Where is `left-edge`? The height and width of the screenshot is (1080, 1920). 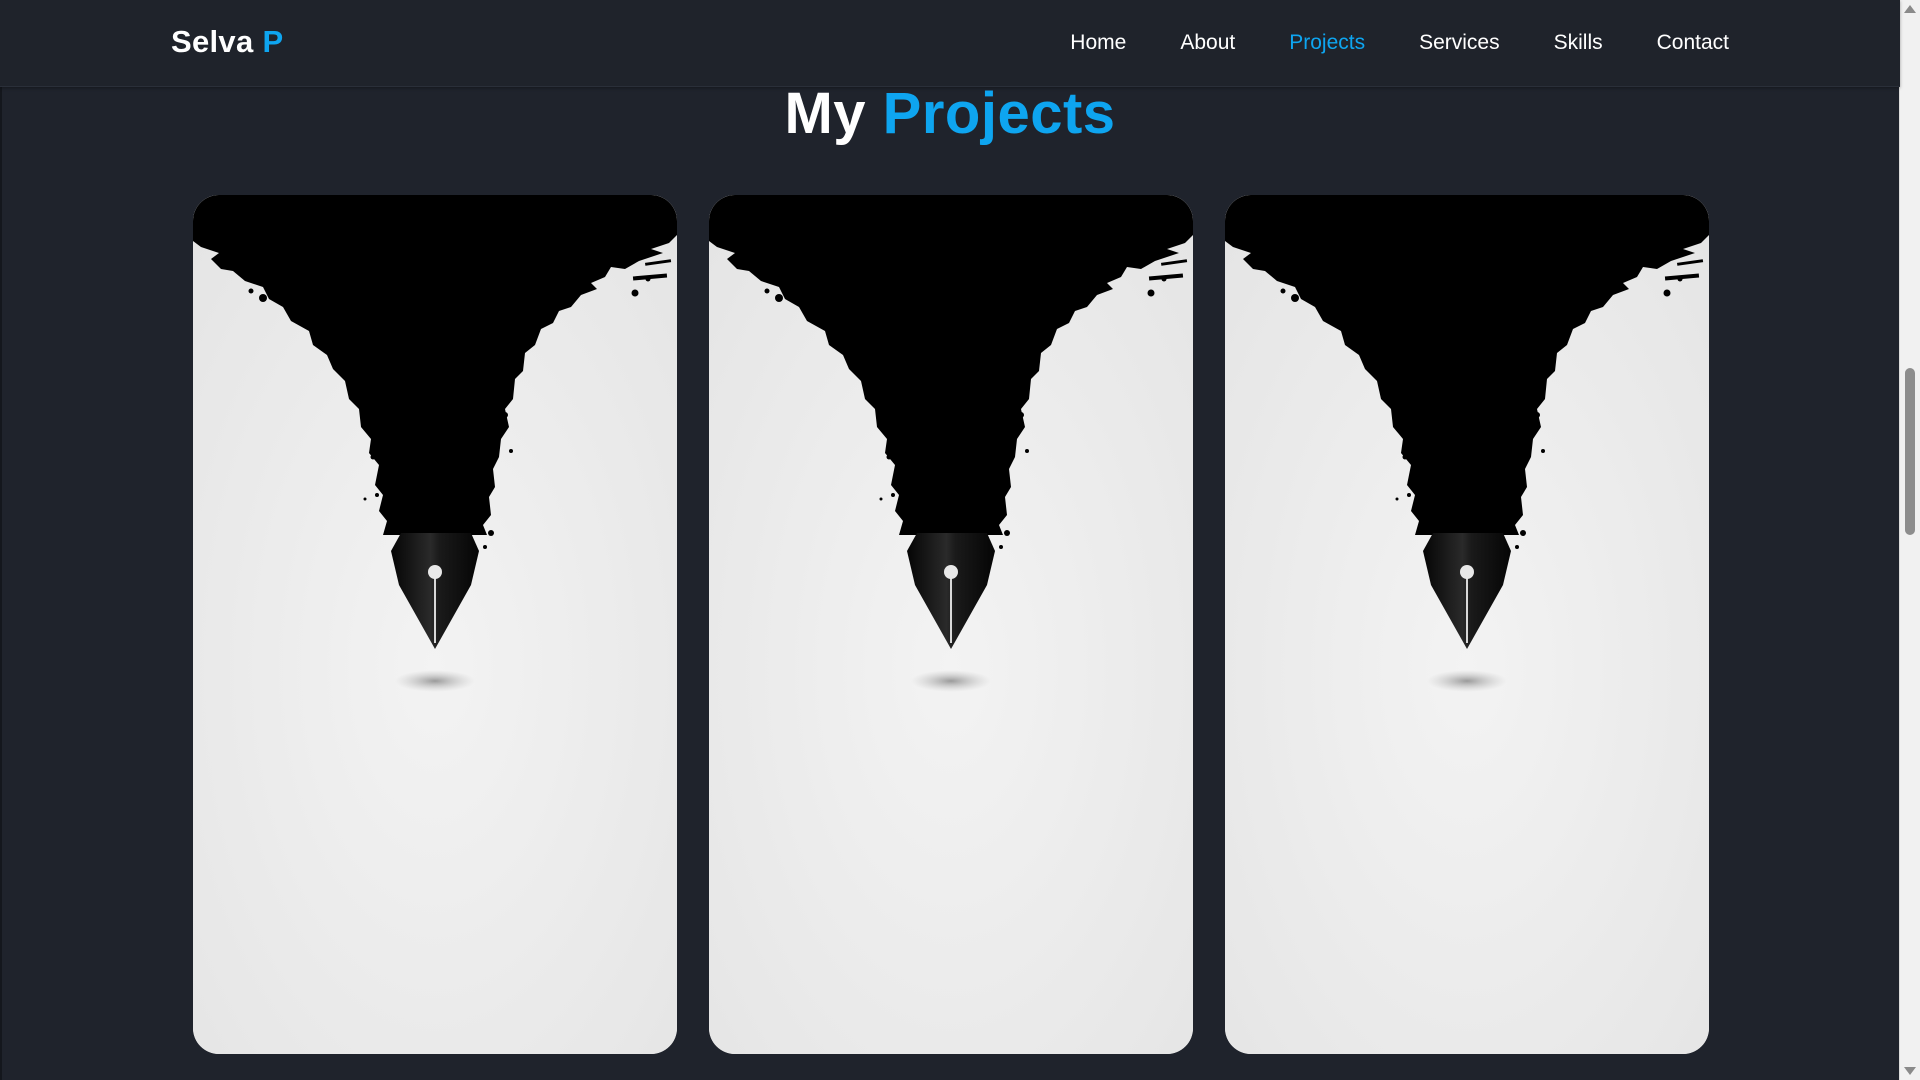 left-edge is located at coordinates (1, 583).